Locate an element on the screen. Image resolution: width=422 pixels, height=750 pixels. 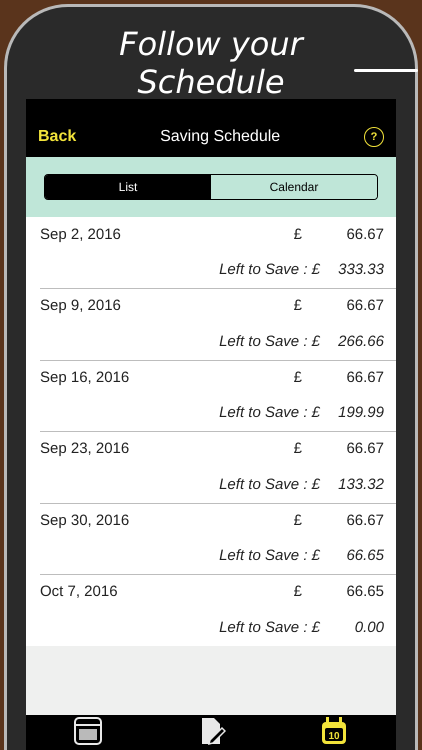
date-text: Sep 30, 2016 is located at coordinates (85, 520).